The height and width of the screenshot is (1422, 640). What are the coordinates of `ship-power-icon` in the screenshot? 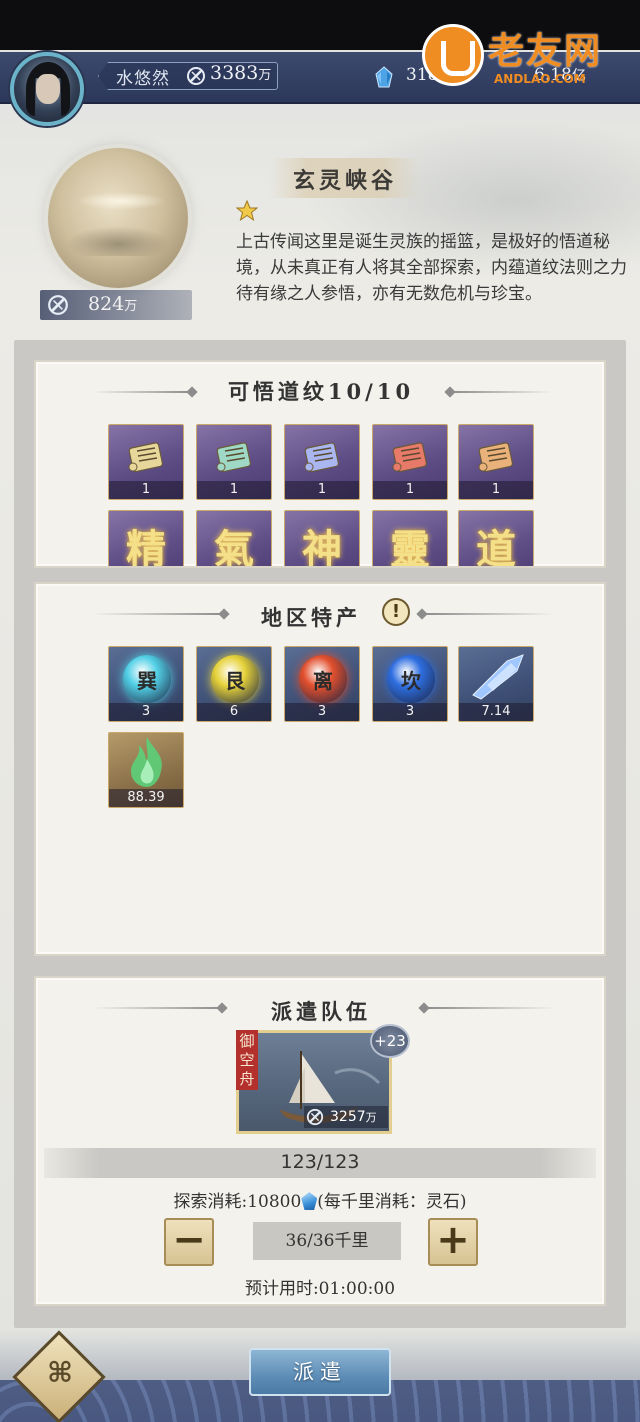 It's located at (315, 1117).